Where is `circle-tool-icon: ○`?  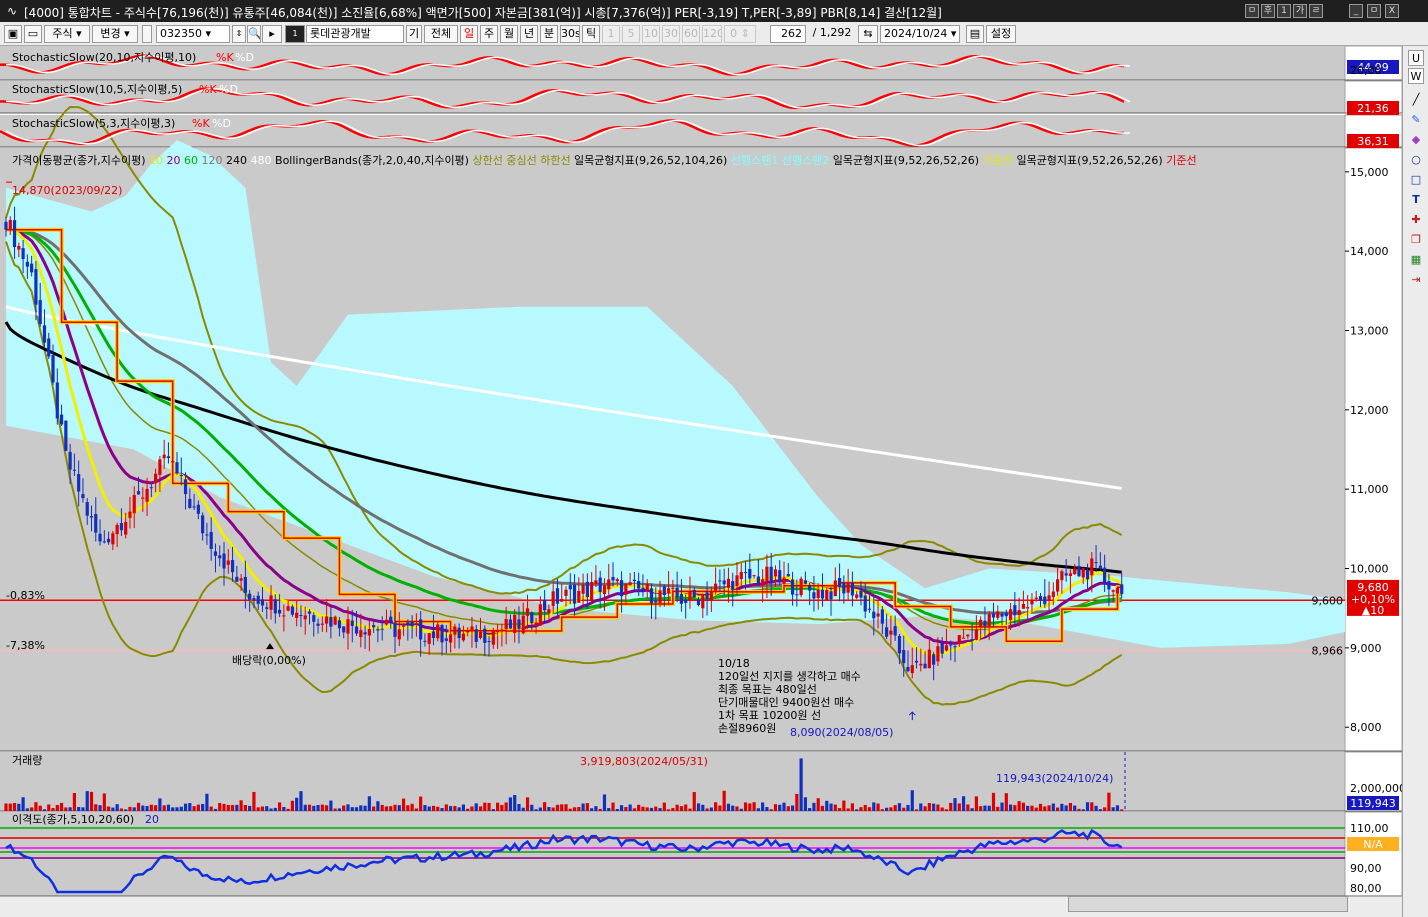
circle-tool-icon: ○ is located at coordinates (1416, 160).